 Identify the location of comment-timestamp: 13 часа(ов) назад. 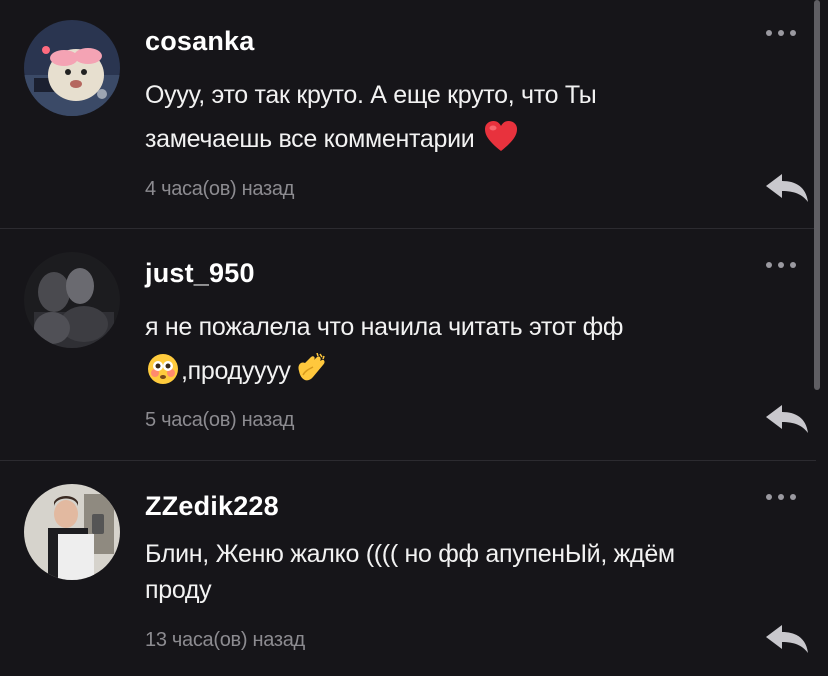
(225, 640).